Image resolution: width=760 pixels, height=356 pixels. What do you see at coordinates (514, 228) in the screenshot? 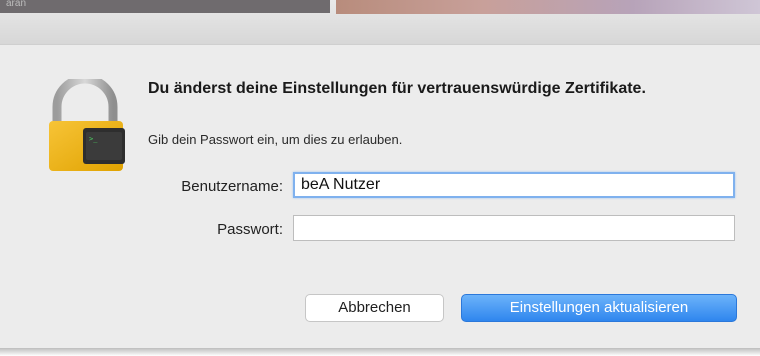
I see `password-field` at bounding box center [514, 228].